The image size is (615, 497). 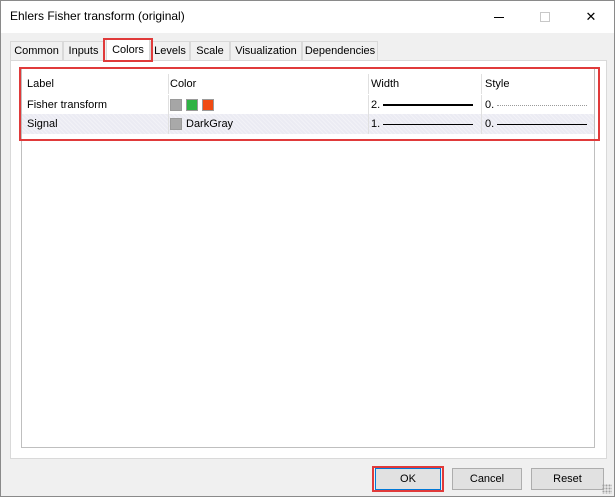 I want to click on close-button: ✕, so click(x=591, y=17).